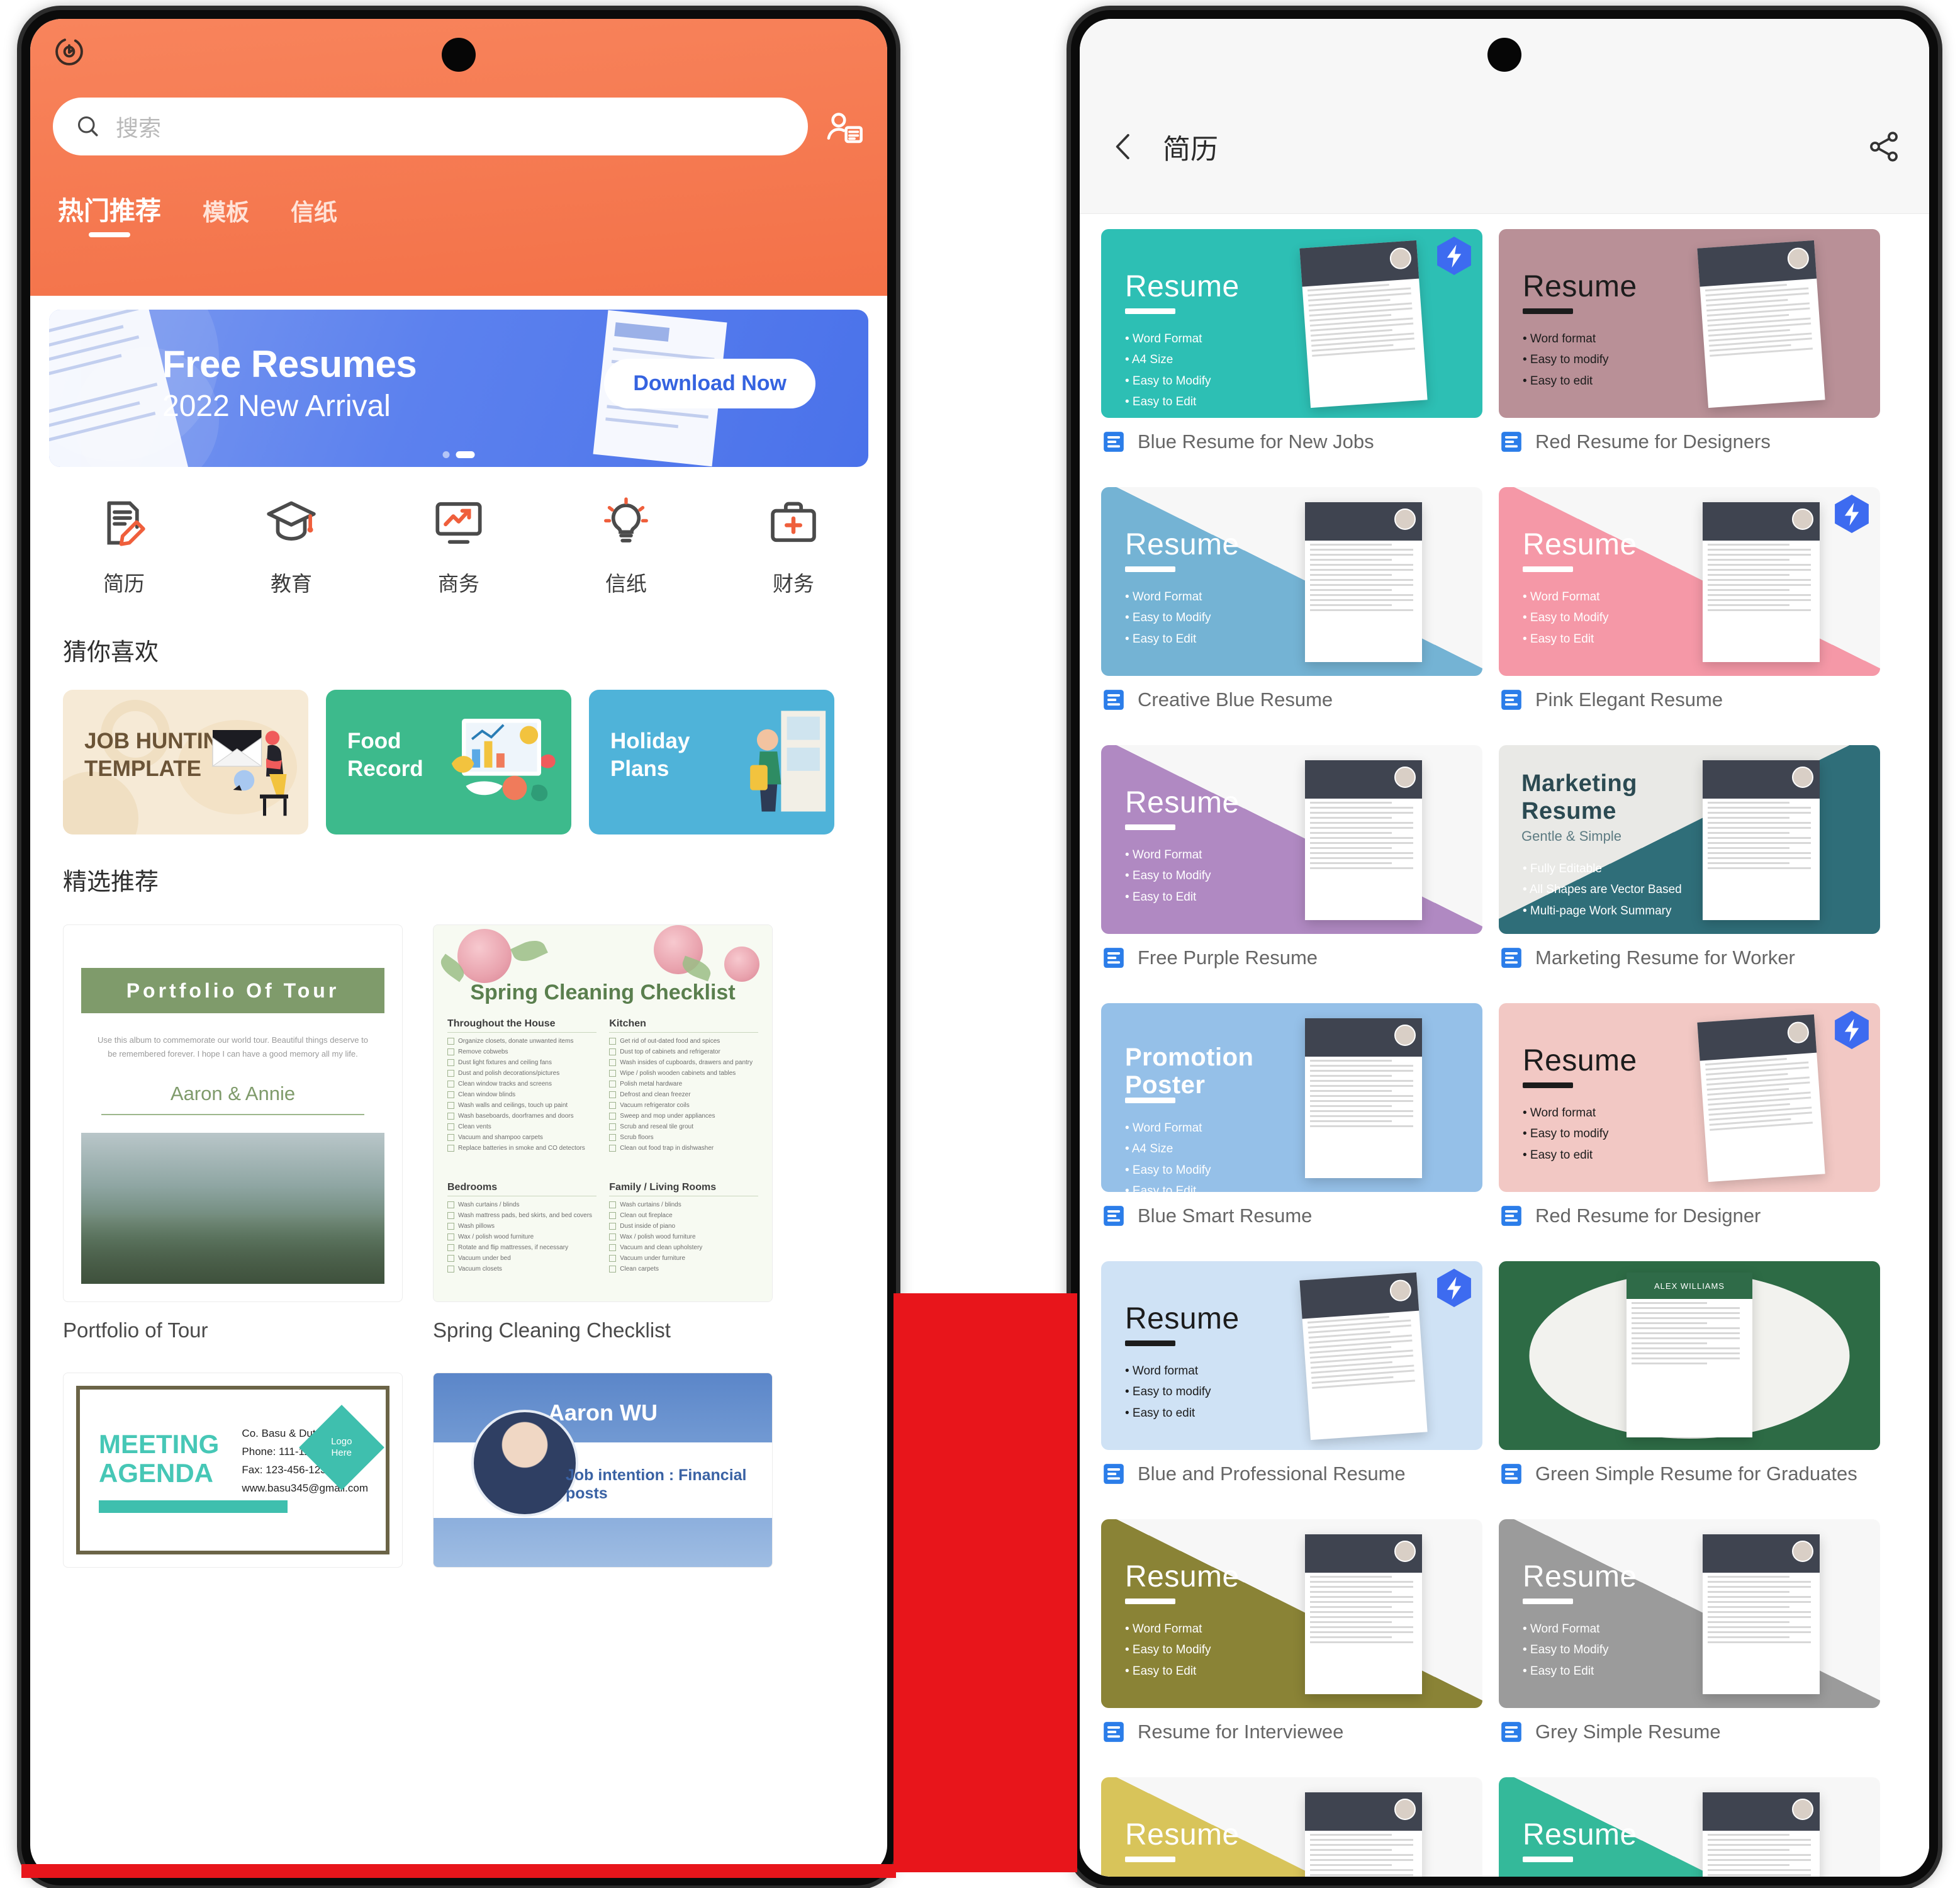 This screenshot has width=1960, height=1888. Describe the element at coordinates (1123, 146) in the screenshot. I see `back-chevron-icon` at that location.